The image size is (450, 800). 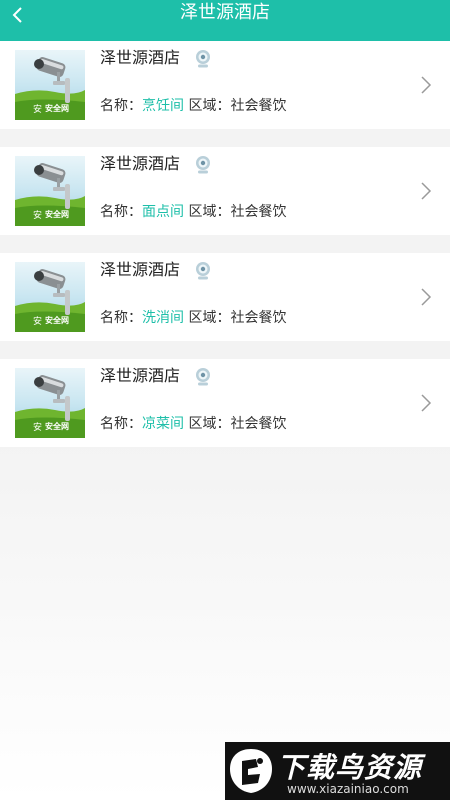 What do you see at coordinates (163, 424) in the screenshot?
I see `camera-name: 凉菜间` at bounding box center [163, 424].